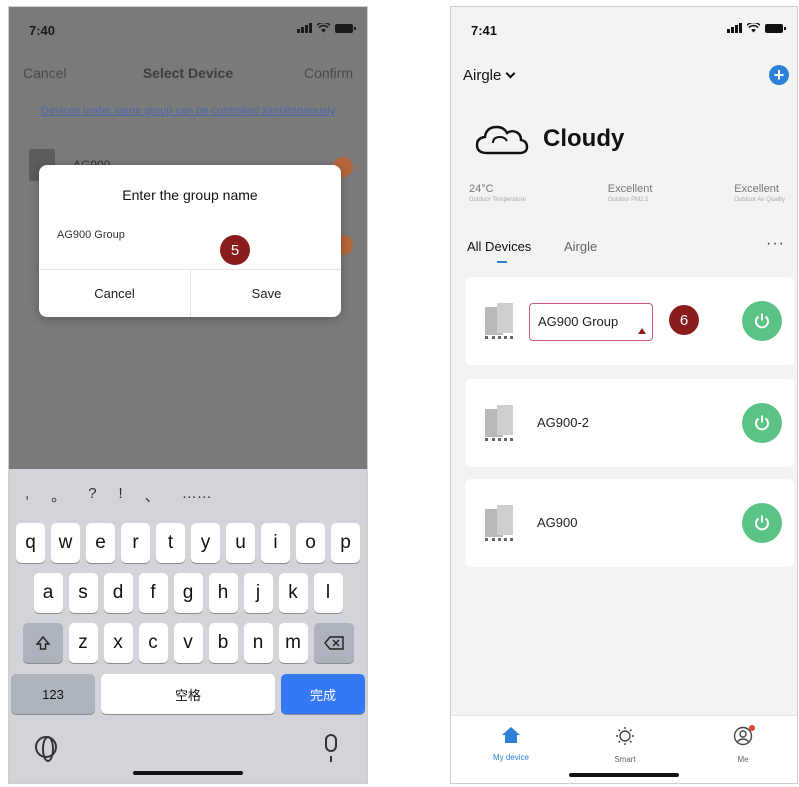 The height and width of the screenshot is (787, 799). I want to click on key: o, so click(310, 543).